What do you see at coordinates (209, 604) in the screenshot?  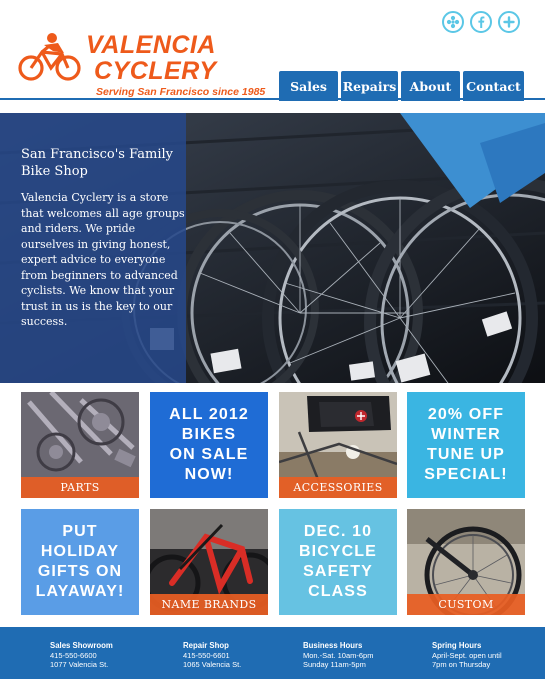 I see `tile-name-brands-caption: NAME BRANDS` at bounding box center [209, 604].